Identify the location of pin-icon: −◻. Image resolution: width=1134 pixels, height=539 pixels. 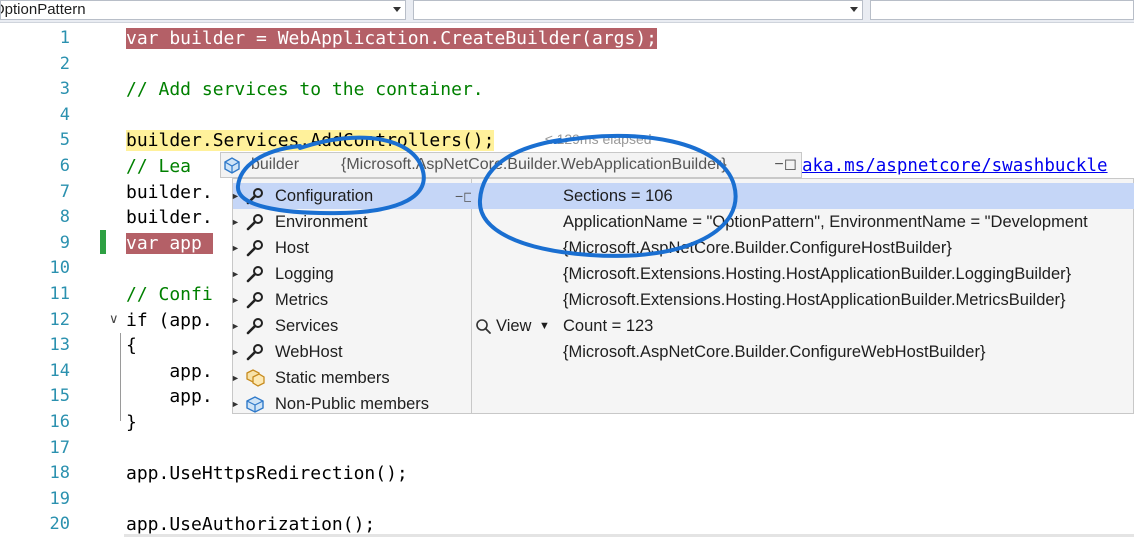
(785, 165).